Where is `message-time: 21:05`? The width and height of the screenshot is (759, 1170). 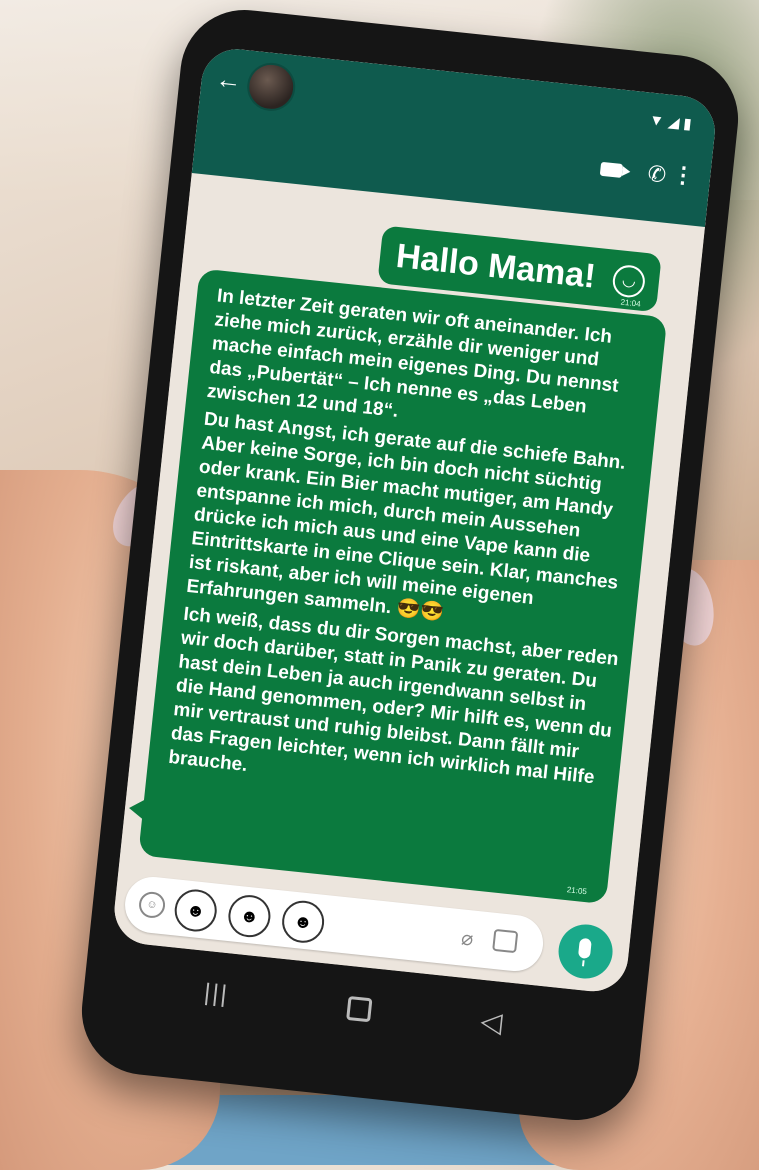
message-time: 21:05 is located at coordinates (577, 891).